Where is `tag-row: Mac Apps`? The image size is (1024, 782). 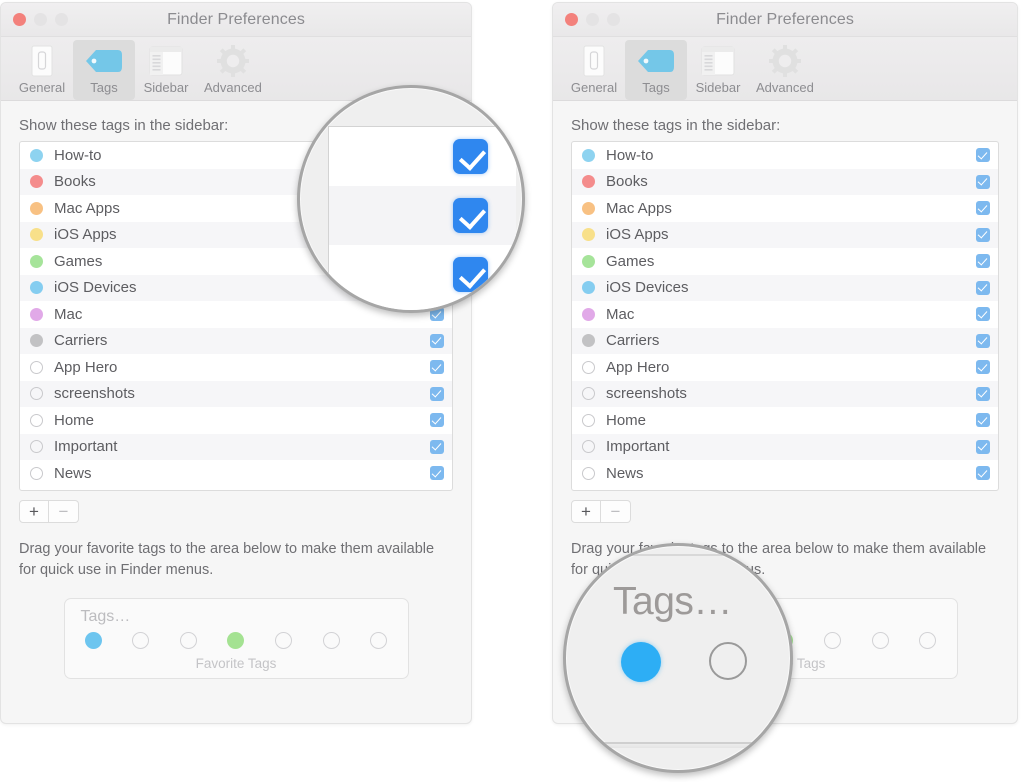 tag-row: Mac Apps is located at coordinates (785, 208).